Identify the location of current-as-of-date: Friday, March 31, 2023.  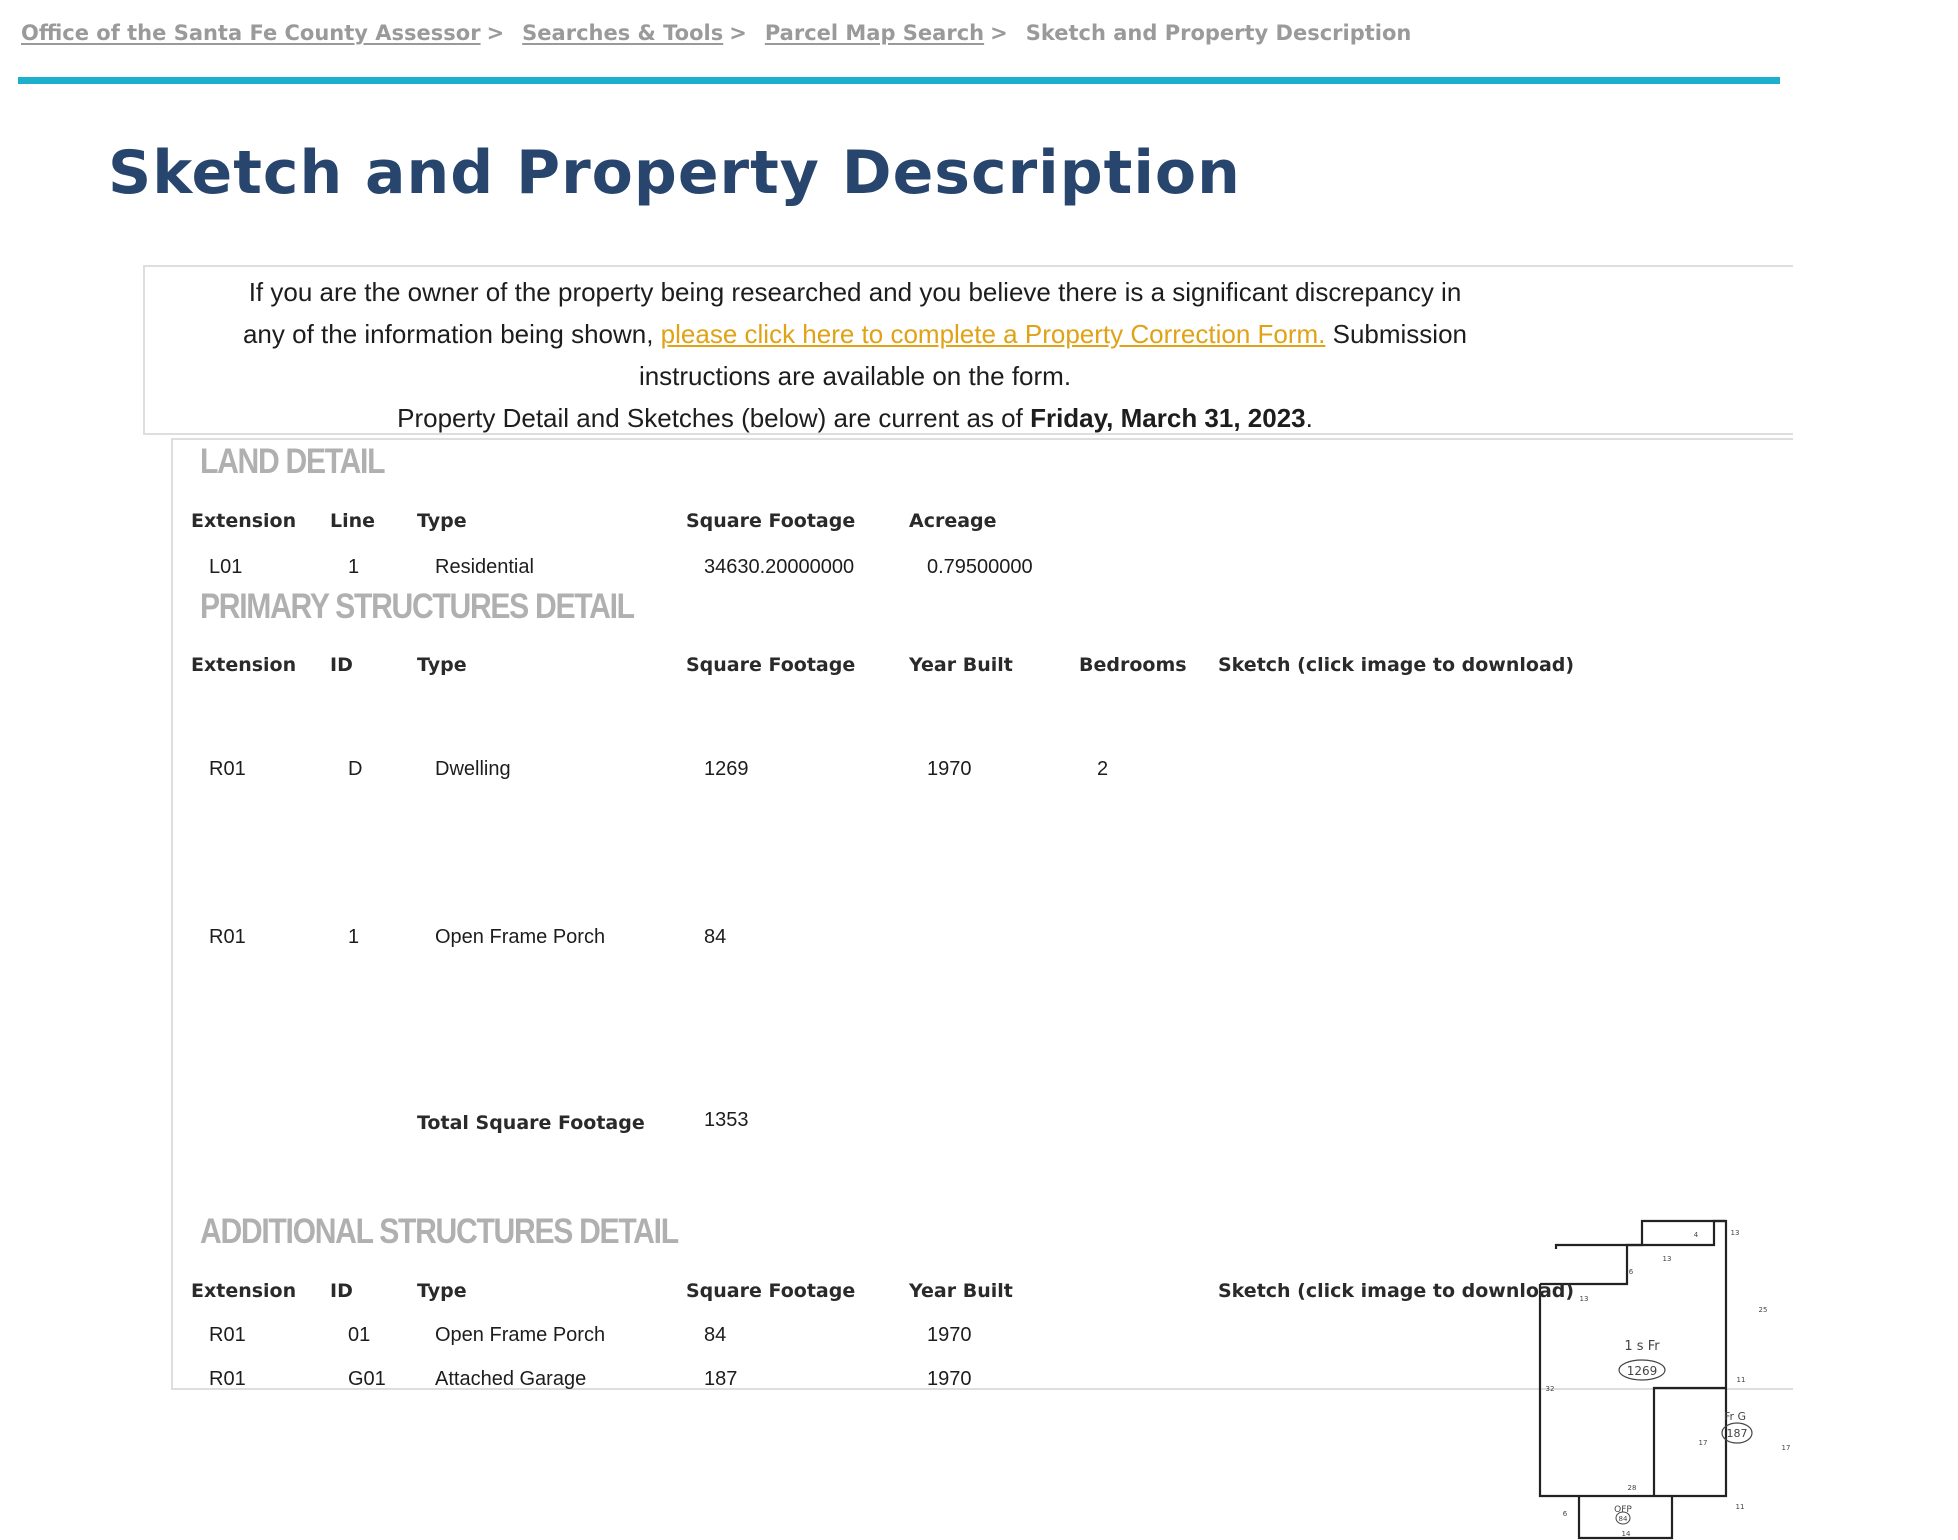
(1168, 418).